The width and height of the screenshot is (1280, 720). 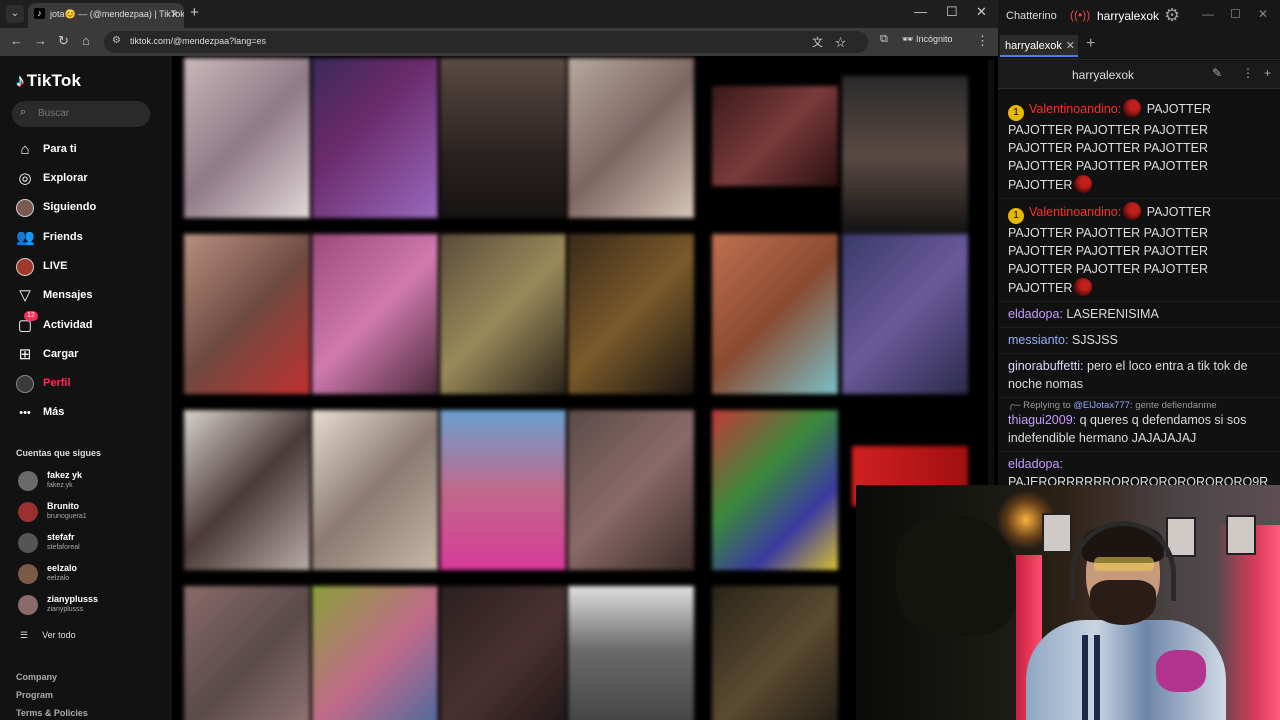 I want to click on chat-tab-bar: harryalexok ✕ +, so click(x=1139, y=46).